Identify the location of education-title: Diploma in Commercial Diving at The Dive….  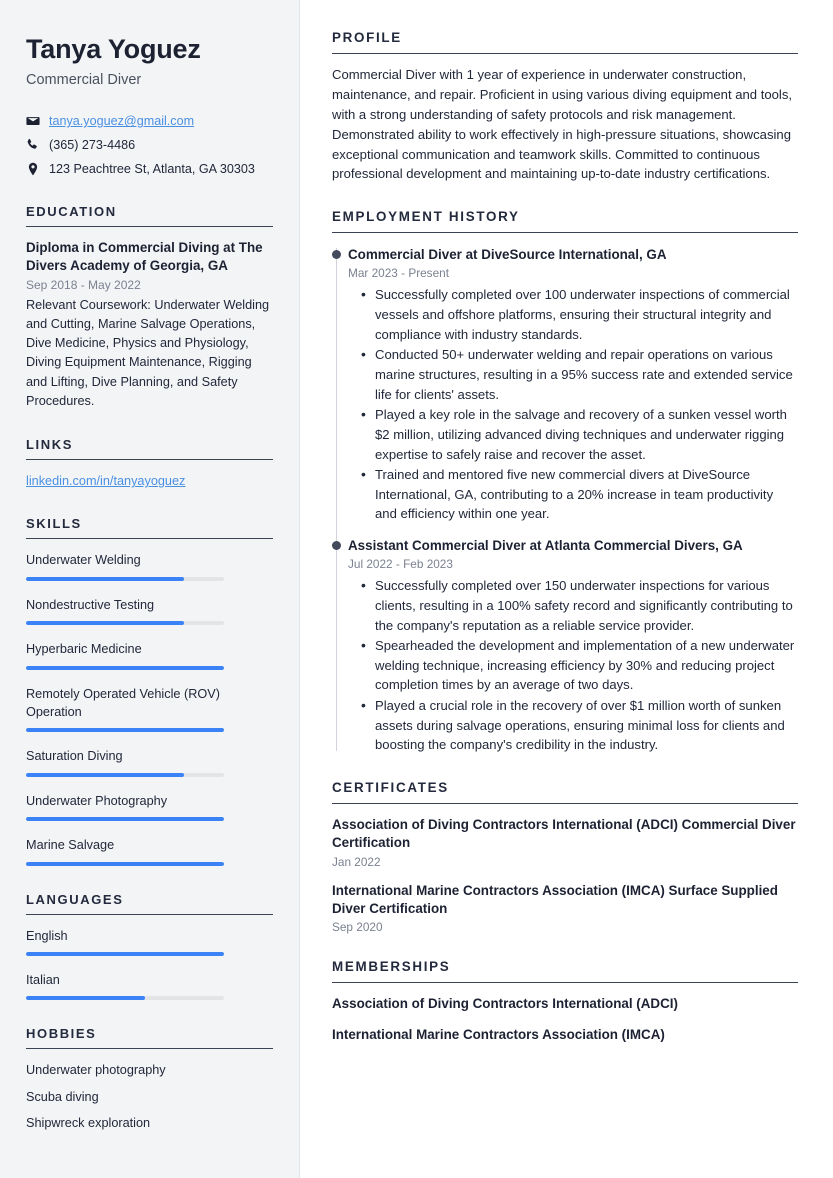
(144, 256).